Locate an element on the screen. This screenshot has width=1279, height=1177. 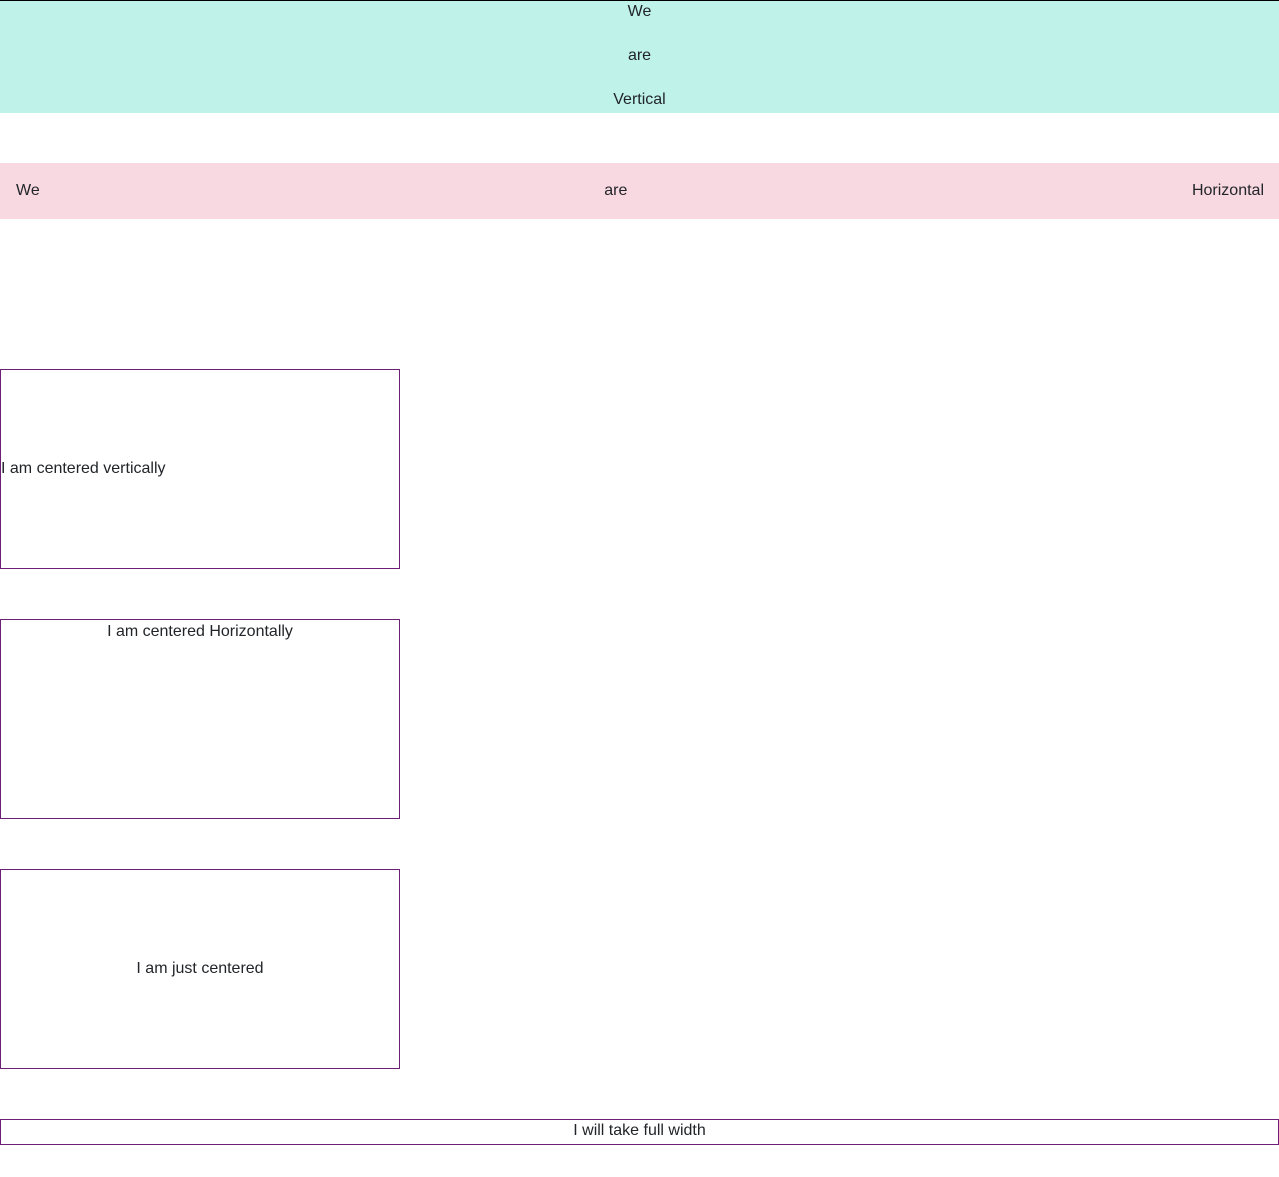
horizontal-word-3: Horizontal is located at coordinates (1227, 190).